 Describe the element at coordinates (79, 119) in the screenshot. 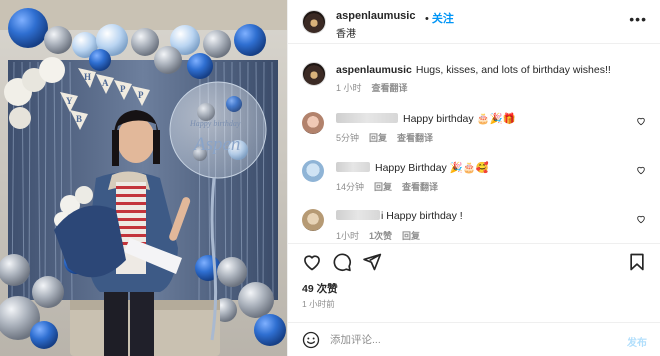

I see `banner-letter: B` at that location.